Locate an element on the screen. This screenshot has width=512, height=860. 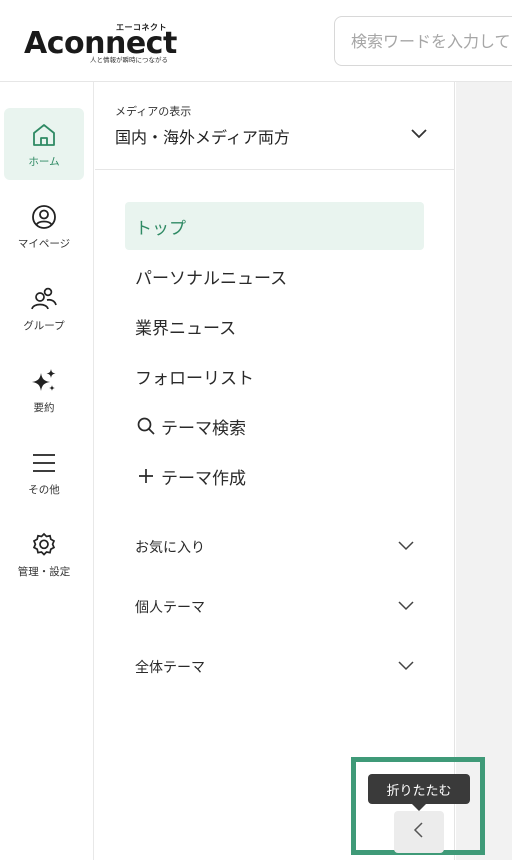
rail-item-label: 管理・設定 is located at coordinates (44, 571).